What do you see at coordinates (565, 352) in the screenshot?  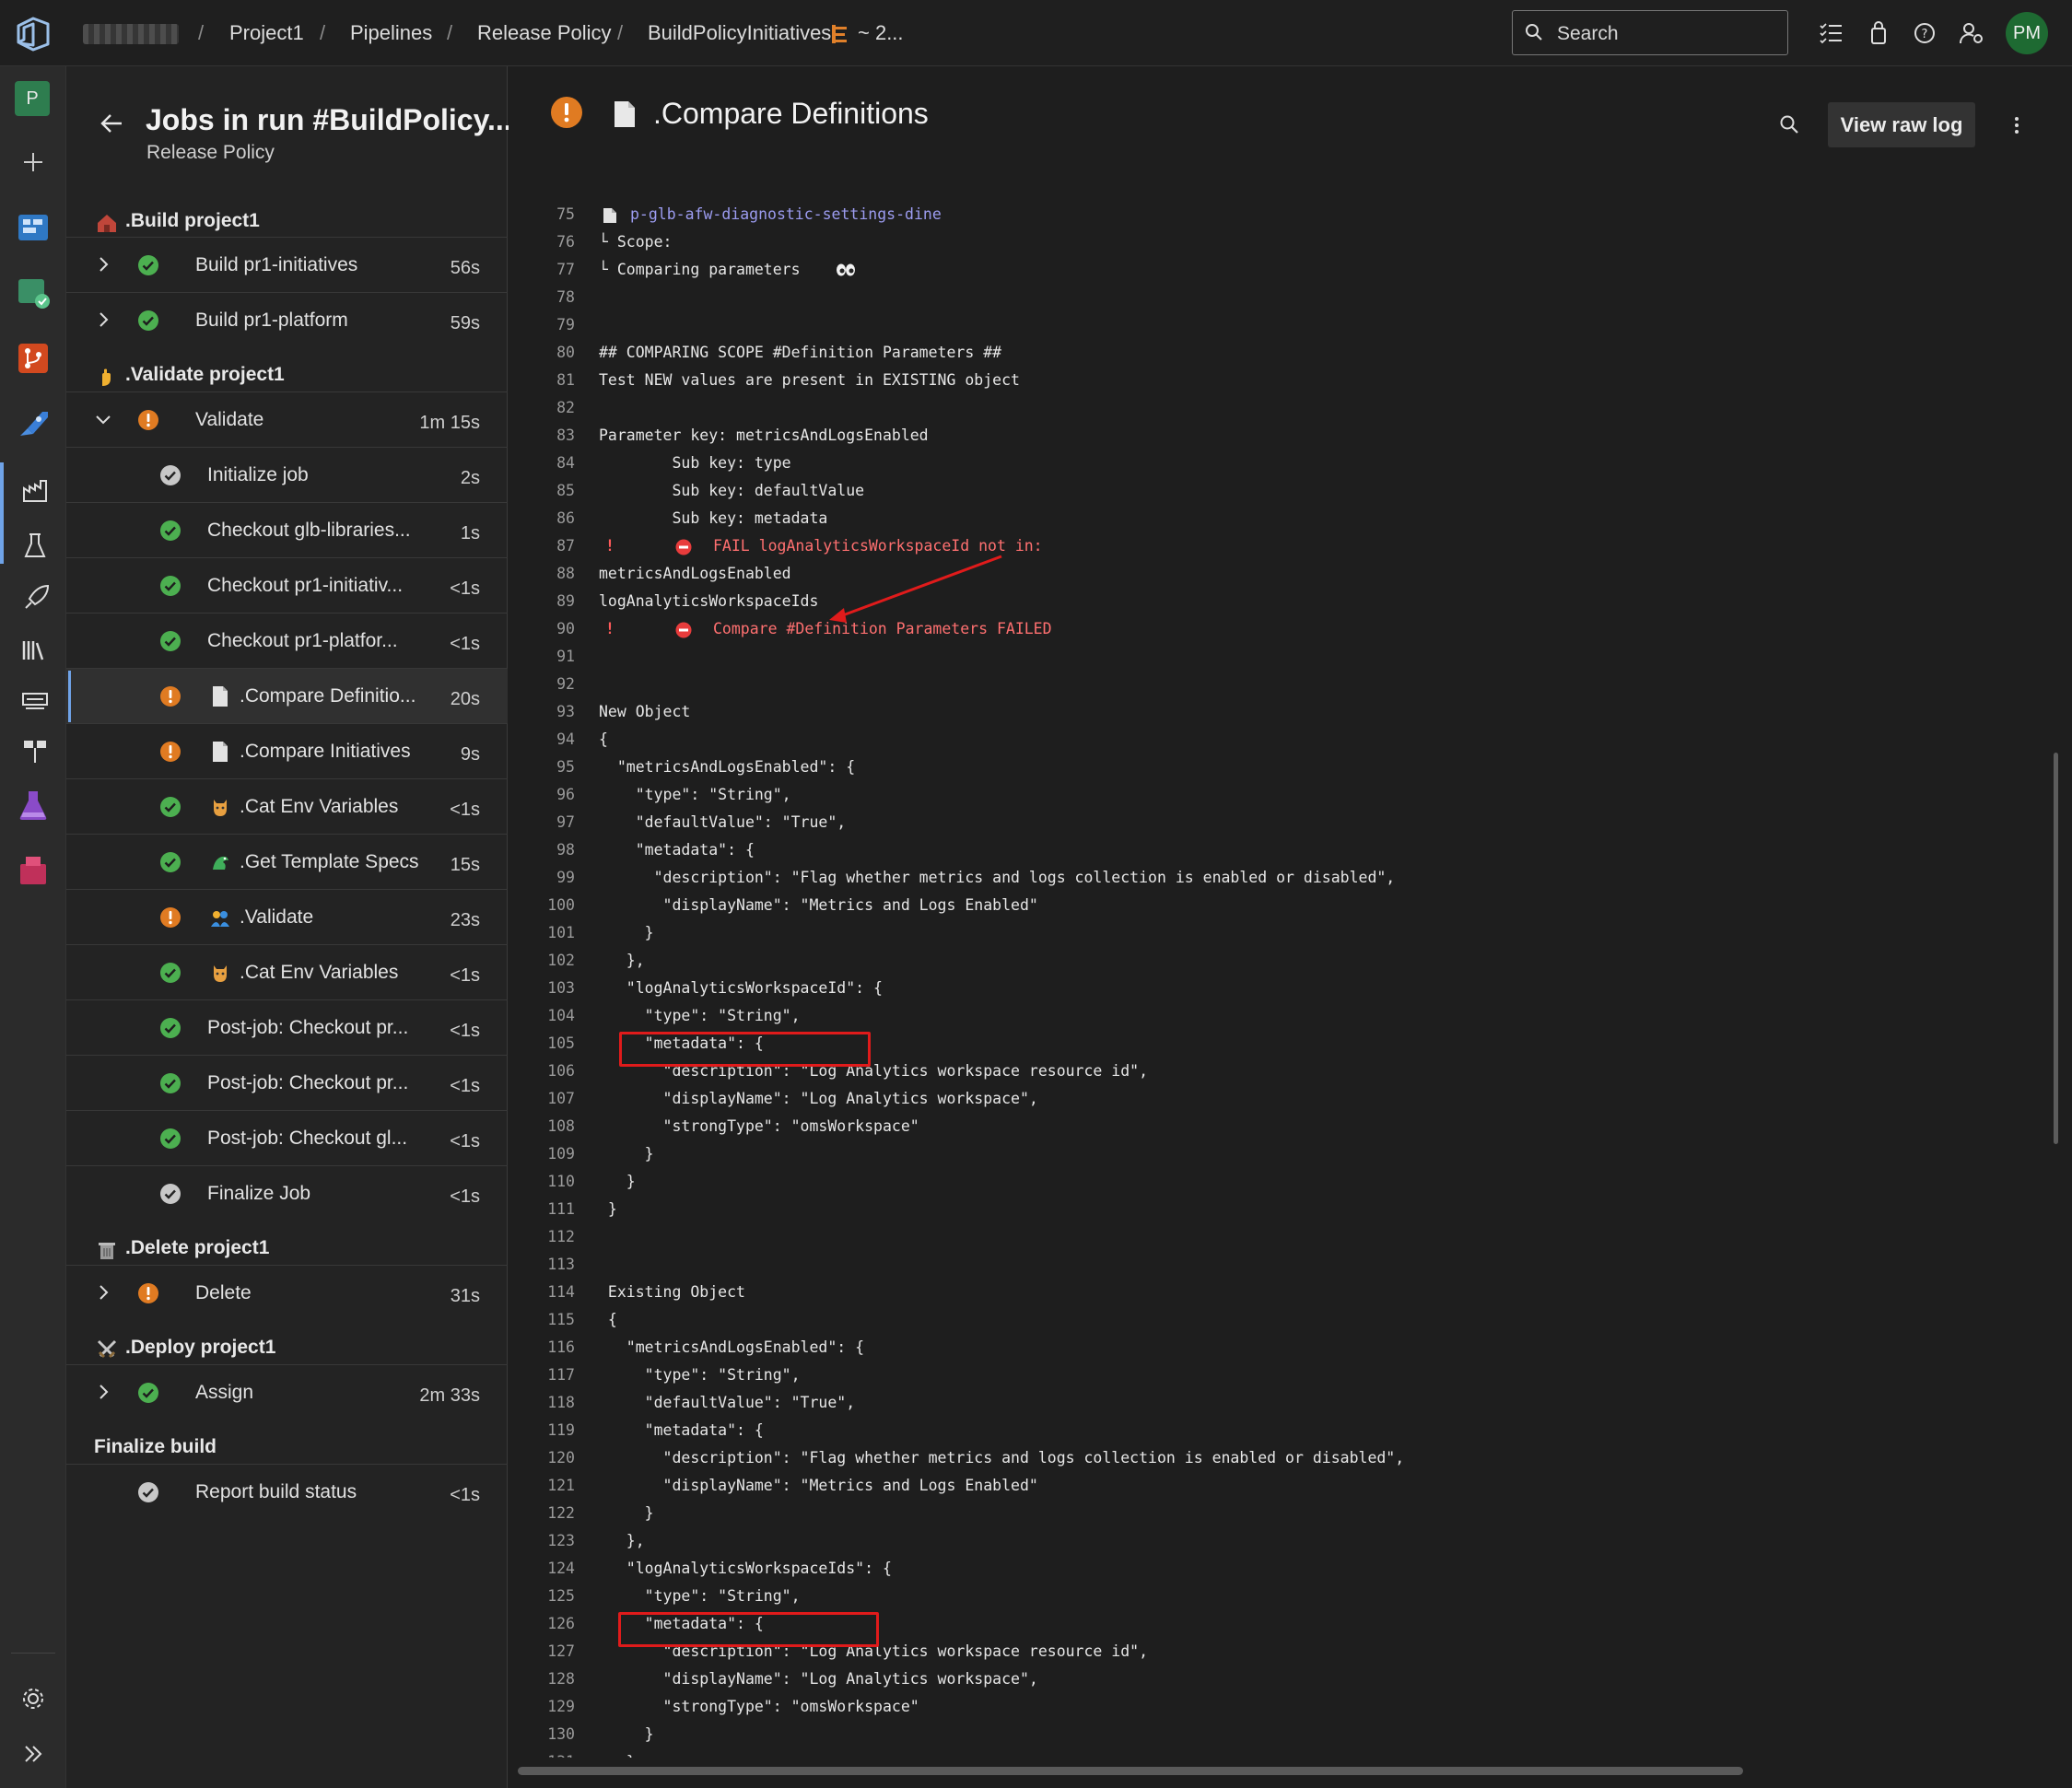 I see `line-number: 80` at bounding box center [565, 352].